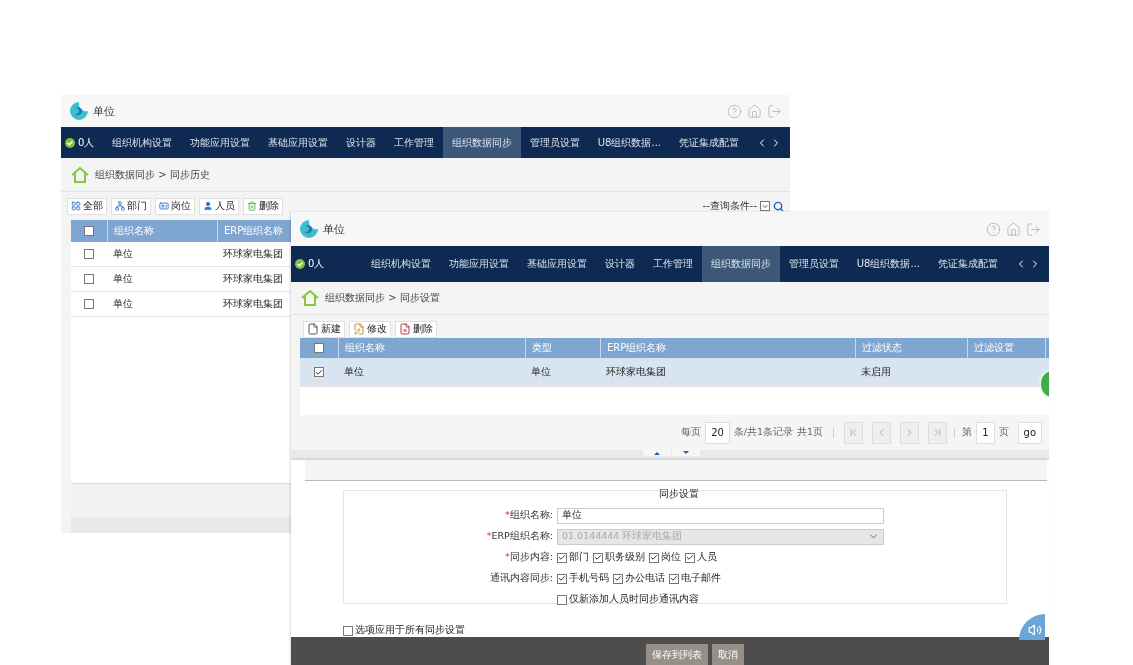 The width and height of the screenshot is (1133, 665). What do you see at coordinates (720, 515) in the screenshot?
I see `input-field: 单位` at bounding box center [720, 515].